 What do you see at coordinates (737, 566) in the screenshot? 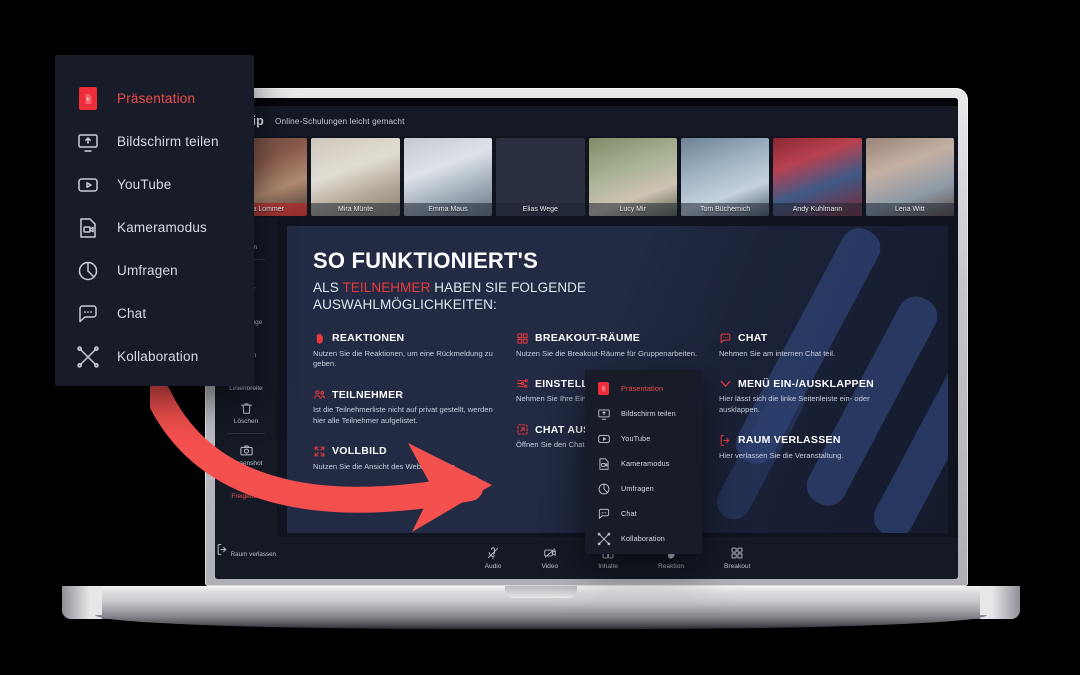
I see `bottom-button-label: Breakout` at bounding box center [737, 566].